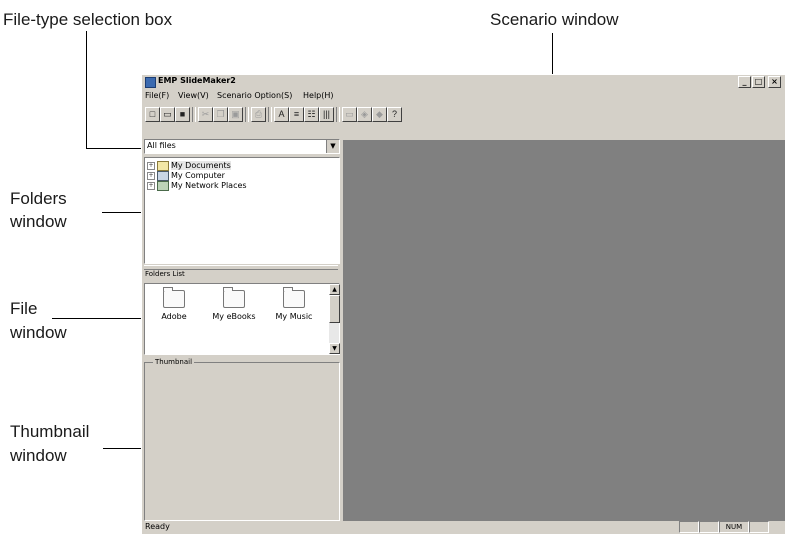 This screenshot has width=785, height=534. I want to click on file-item-label: Adobe, so click(174, 316).